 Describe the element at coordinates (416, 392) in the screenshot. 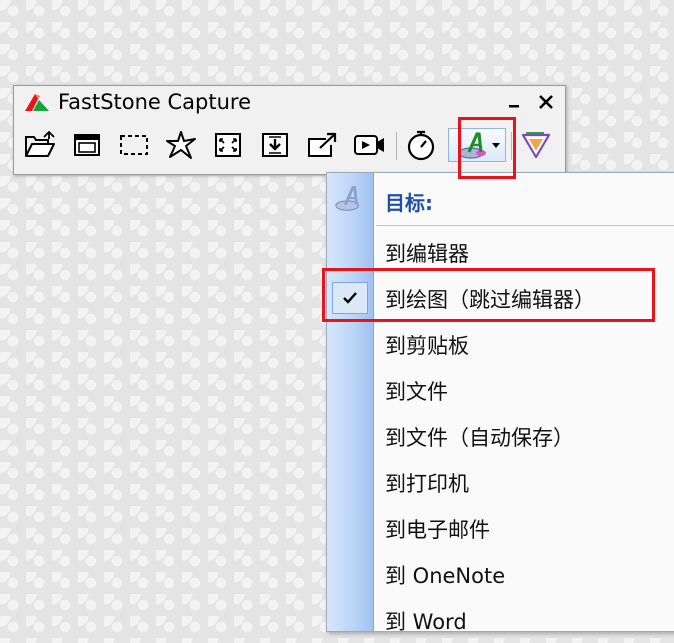

I see `menu-item-label: 到文件` at that location.